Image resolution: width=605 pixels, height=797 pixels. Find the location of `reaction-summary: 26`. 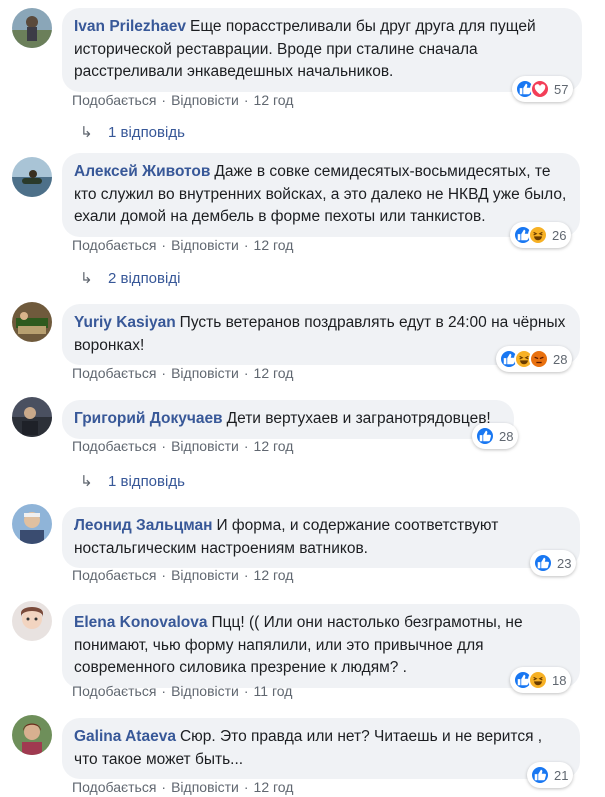

reaction-summary: 26 is located at coordinates (541, 235).